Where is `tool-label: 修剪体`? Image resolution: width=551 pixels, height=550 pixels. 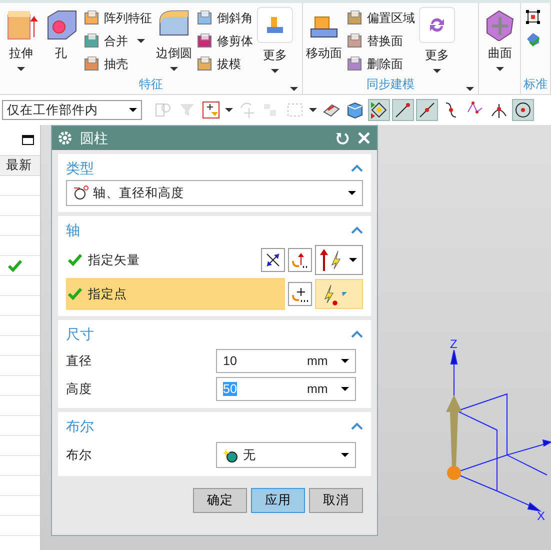 tool-label: 修剪体 is located at coordinates (235, 41).